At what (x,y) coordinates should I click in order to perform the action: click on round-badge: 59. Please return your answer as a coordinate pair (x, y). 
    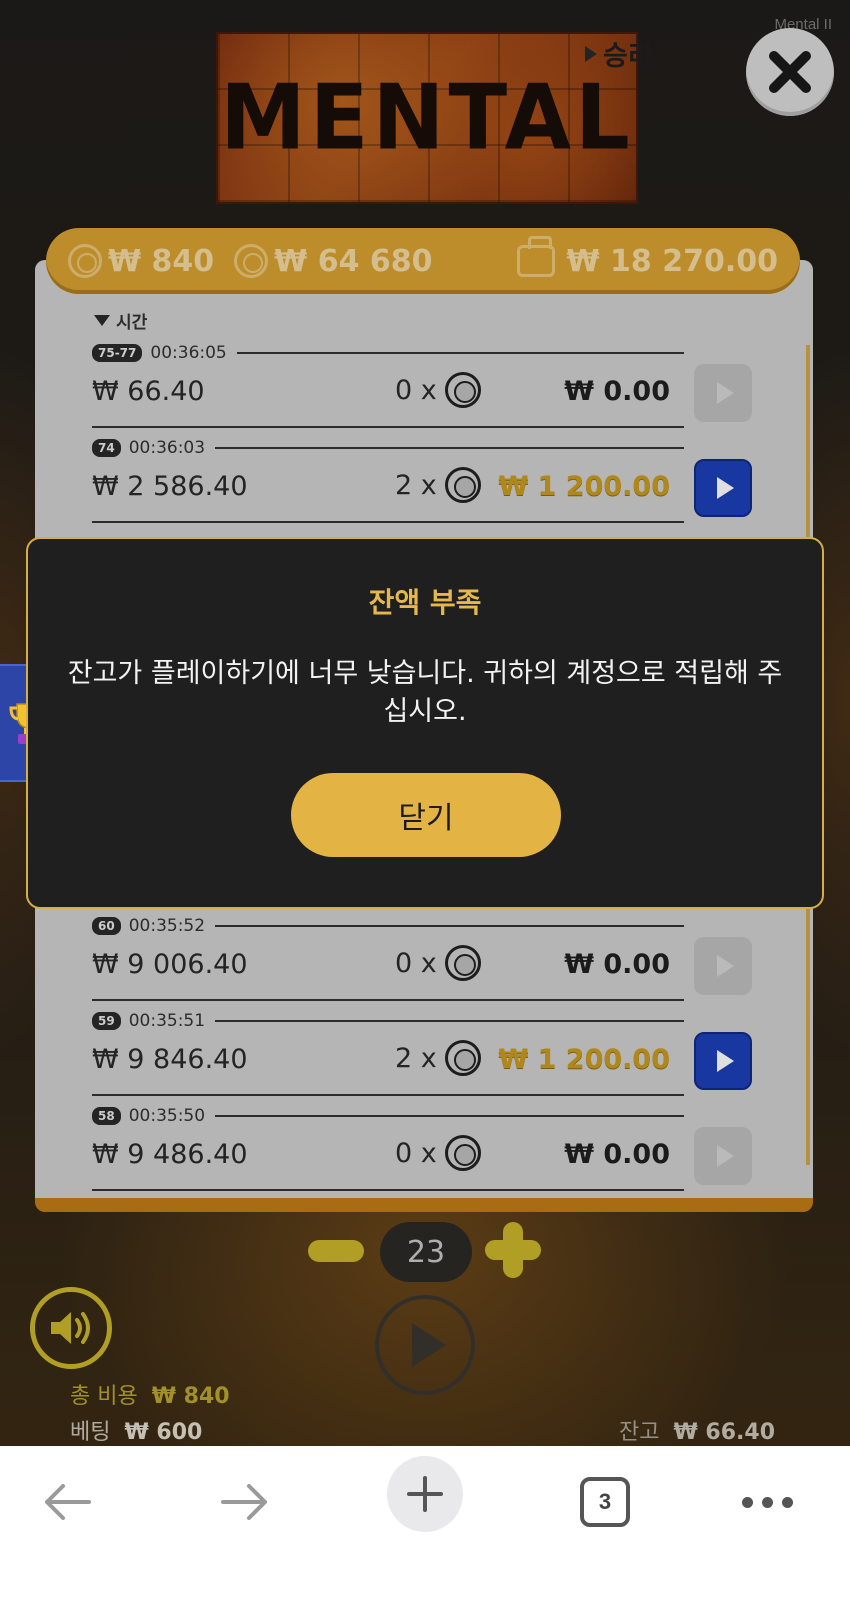
    Looking at the image, I should click on (106, 1021).